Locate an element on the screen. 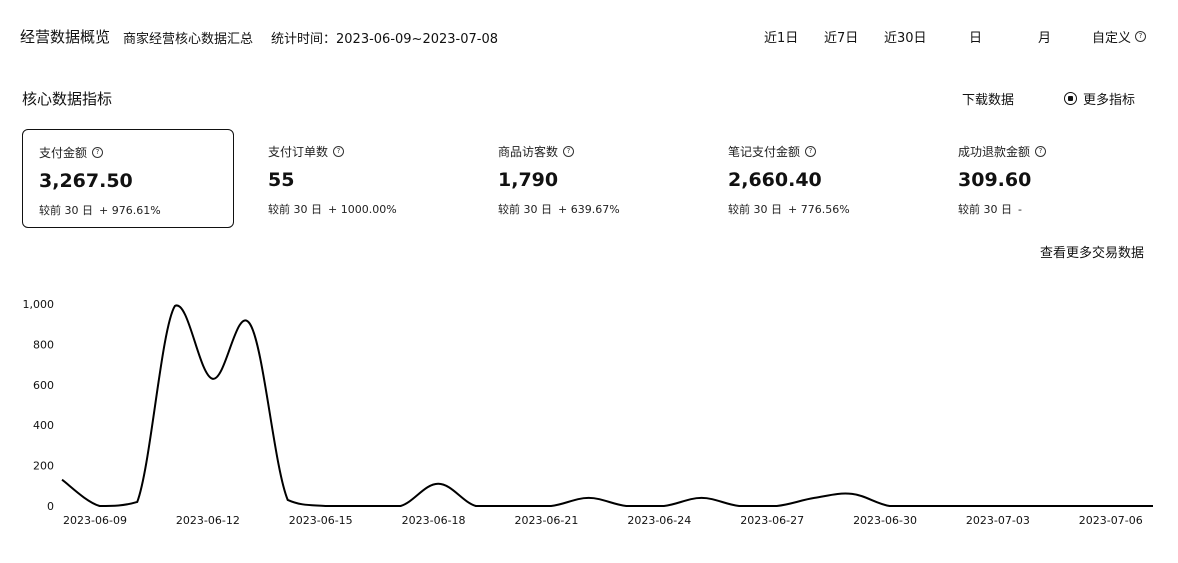  x-tick-label: 2023-06-24 is located at coordinates (659, 520).